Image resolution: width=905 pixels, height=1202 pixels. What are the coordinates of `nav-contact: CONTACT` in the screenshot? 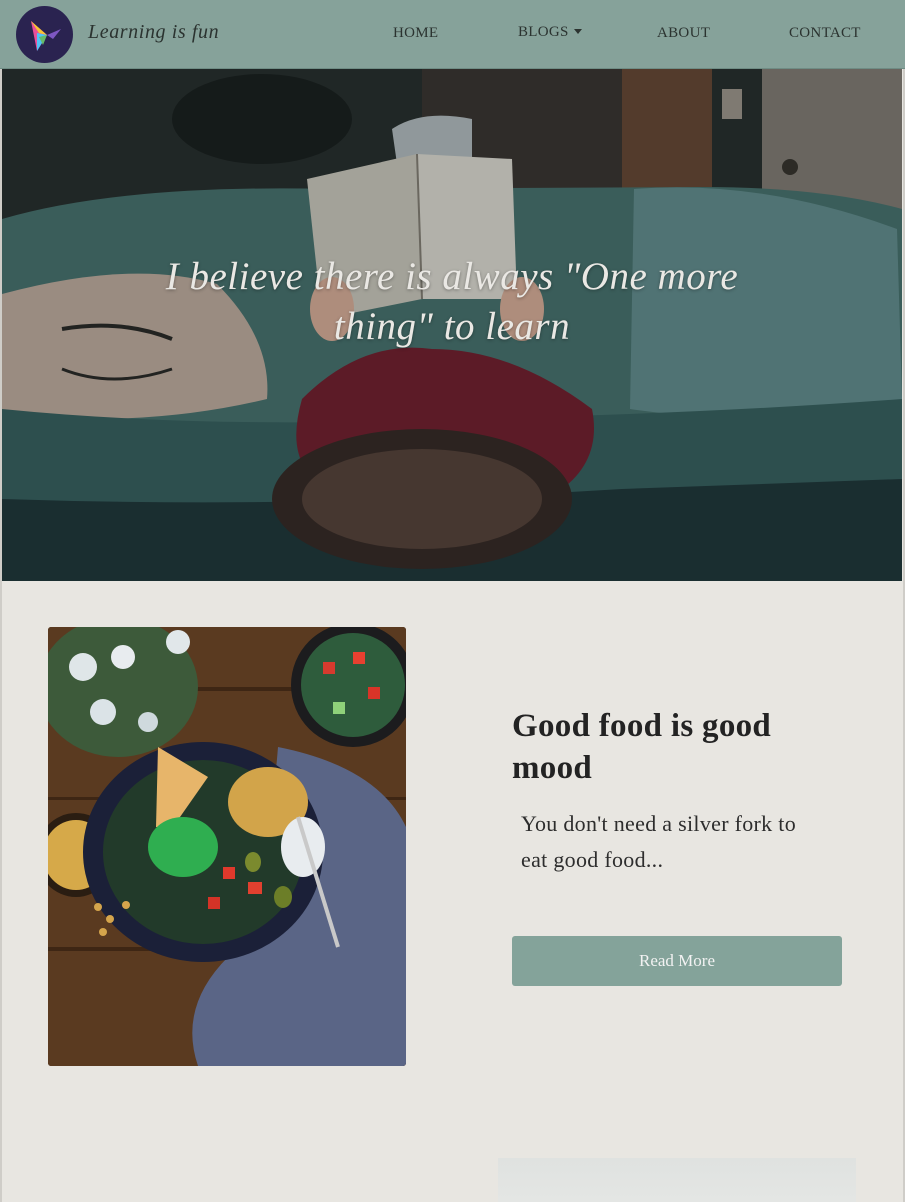 It's located at (825, 33).